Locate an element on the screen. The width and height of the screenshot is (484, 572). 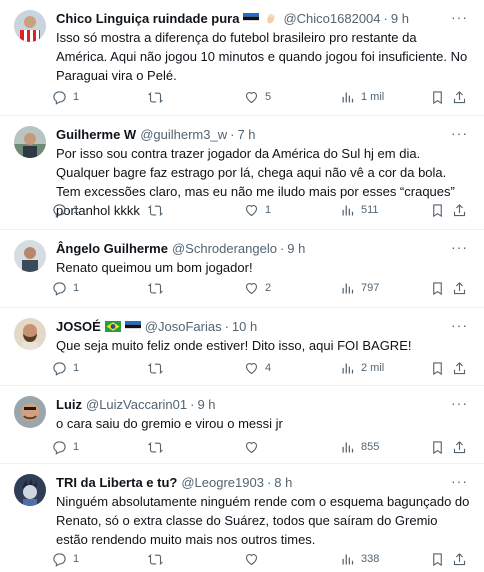
views-button: 1 mil is located at coordinates (362, 97).